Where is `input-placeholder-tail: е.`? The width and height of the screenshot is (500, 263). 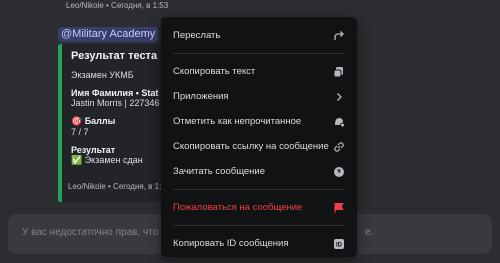
input-placeholder-tail: е. is located at coordinates (369, 232).